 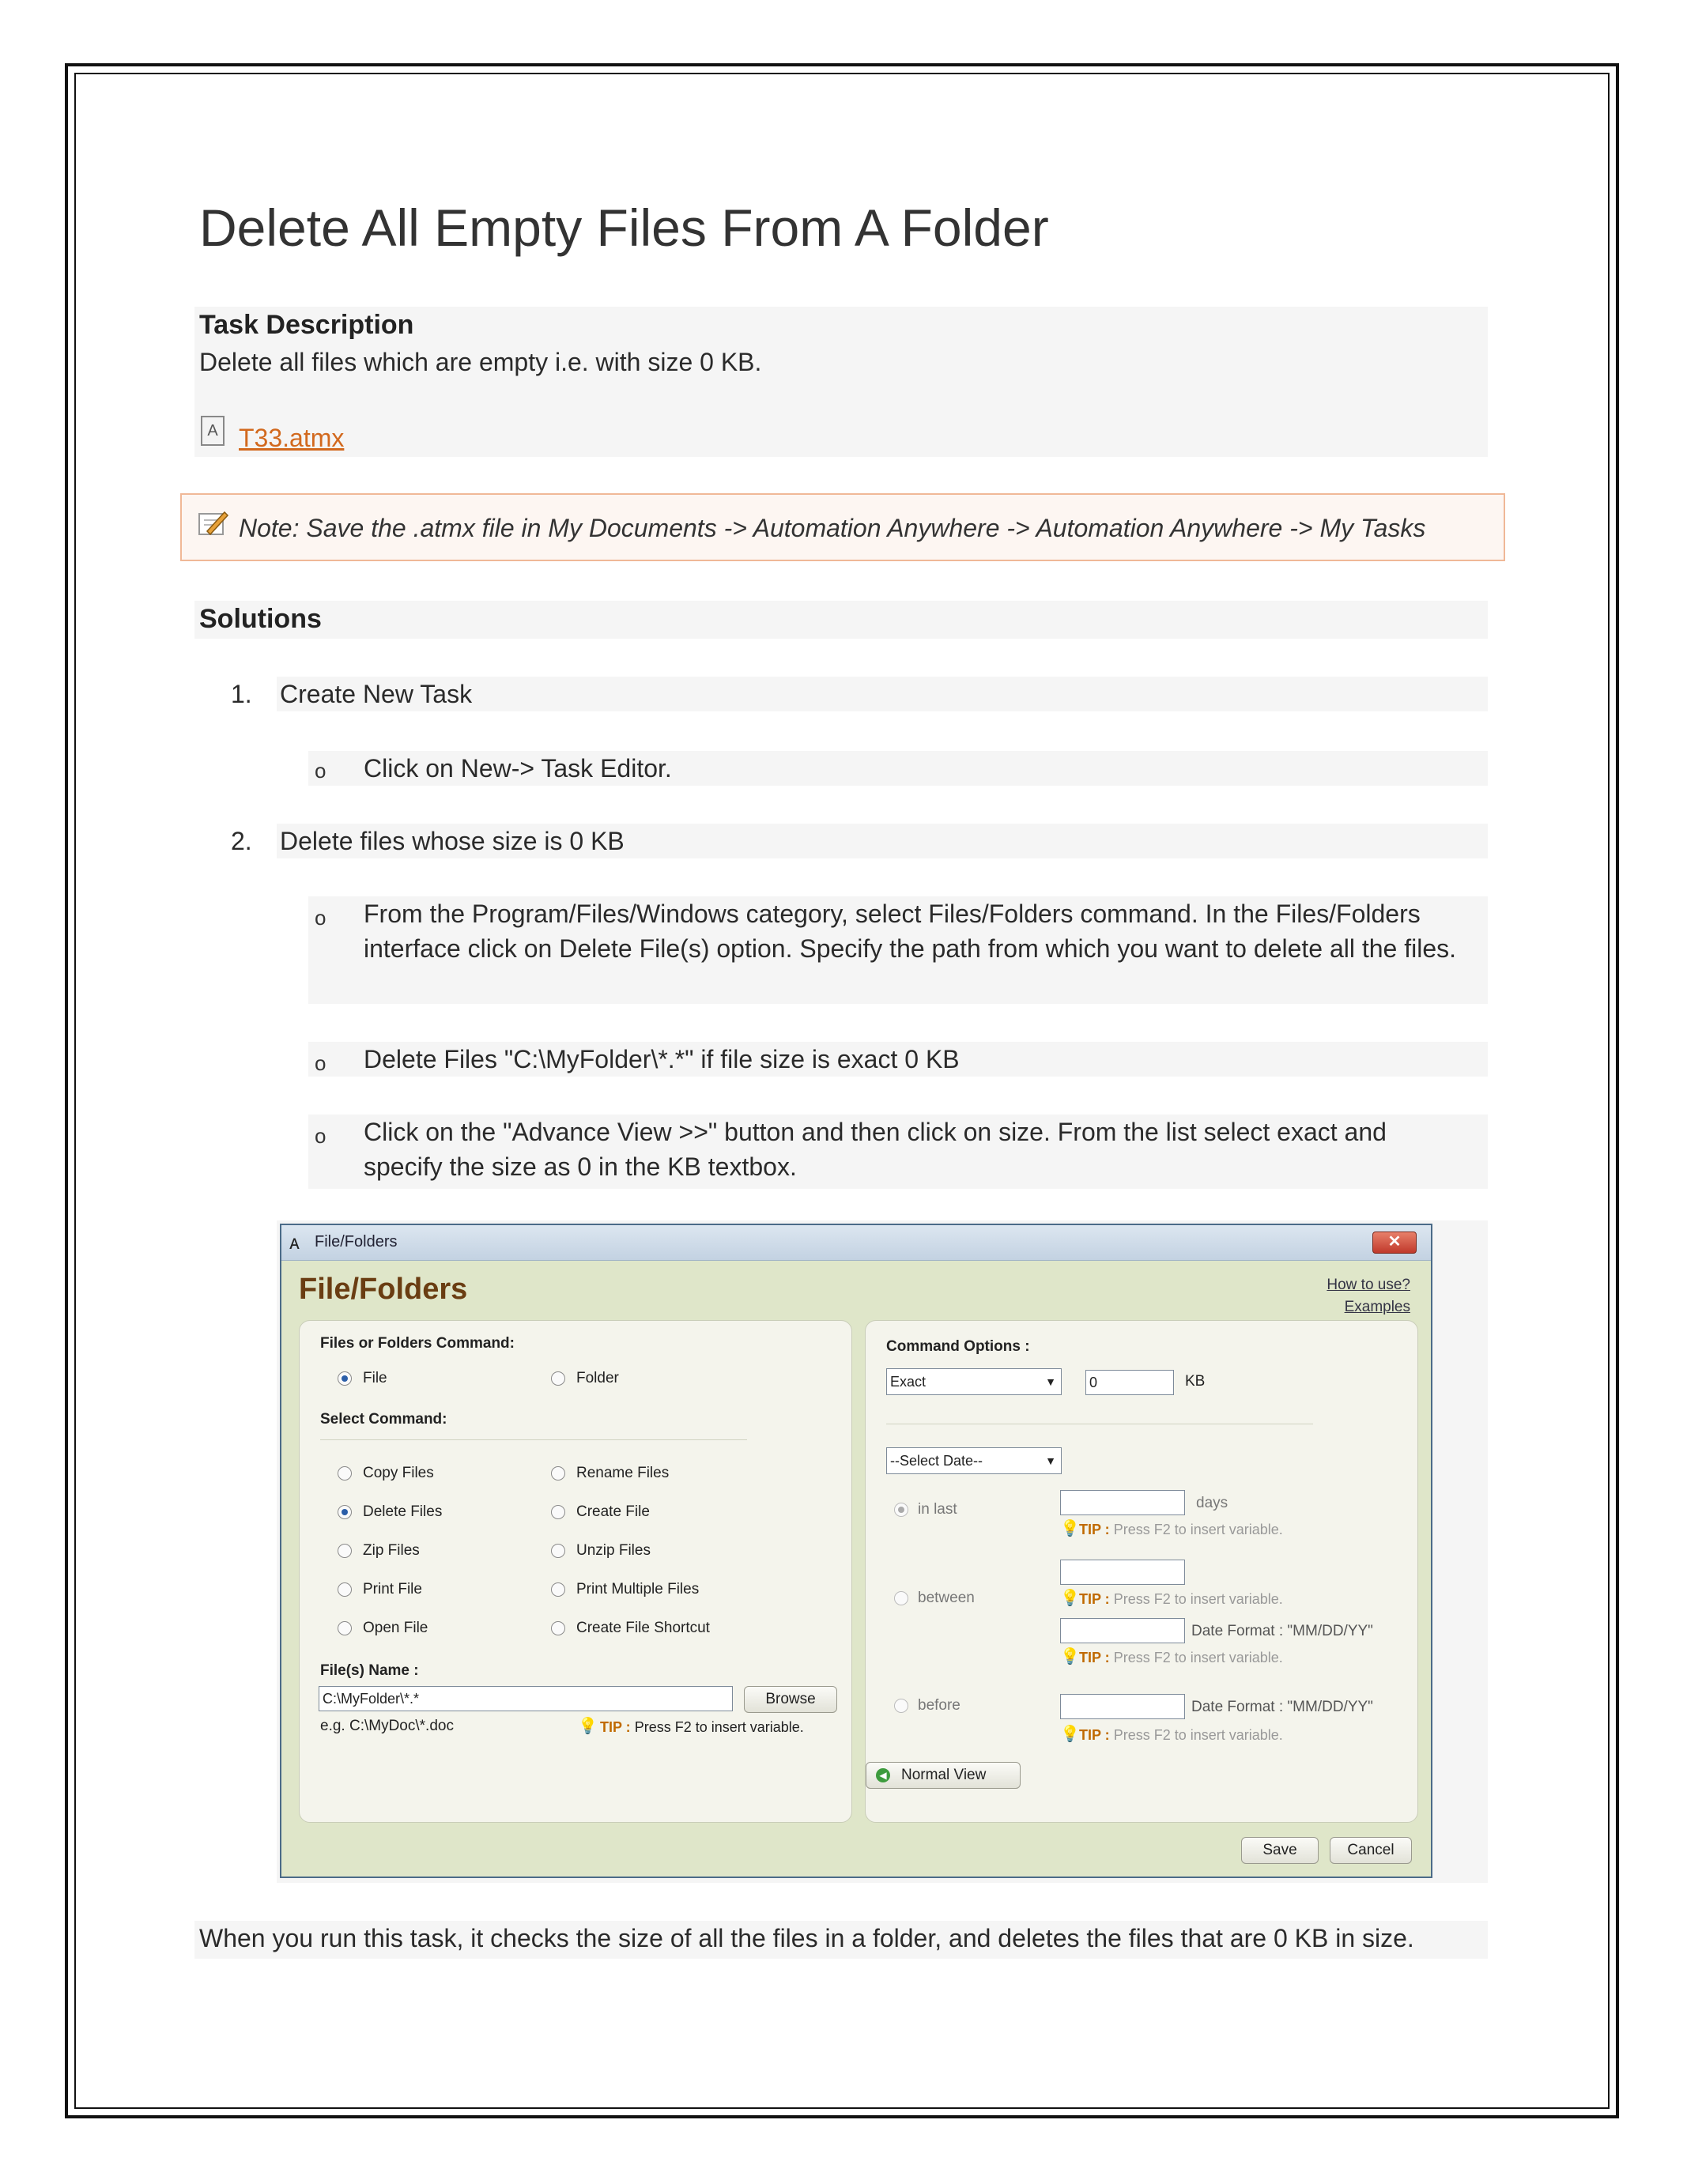 What do you see at coordinates (291, 438) in the screenshot?
I see `attachment-link: T33.atmx` at bounding box center [291, 438].